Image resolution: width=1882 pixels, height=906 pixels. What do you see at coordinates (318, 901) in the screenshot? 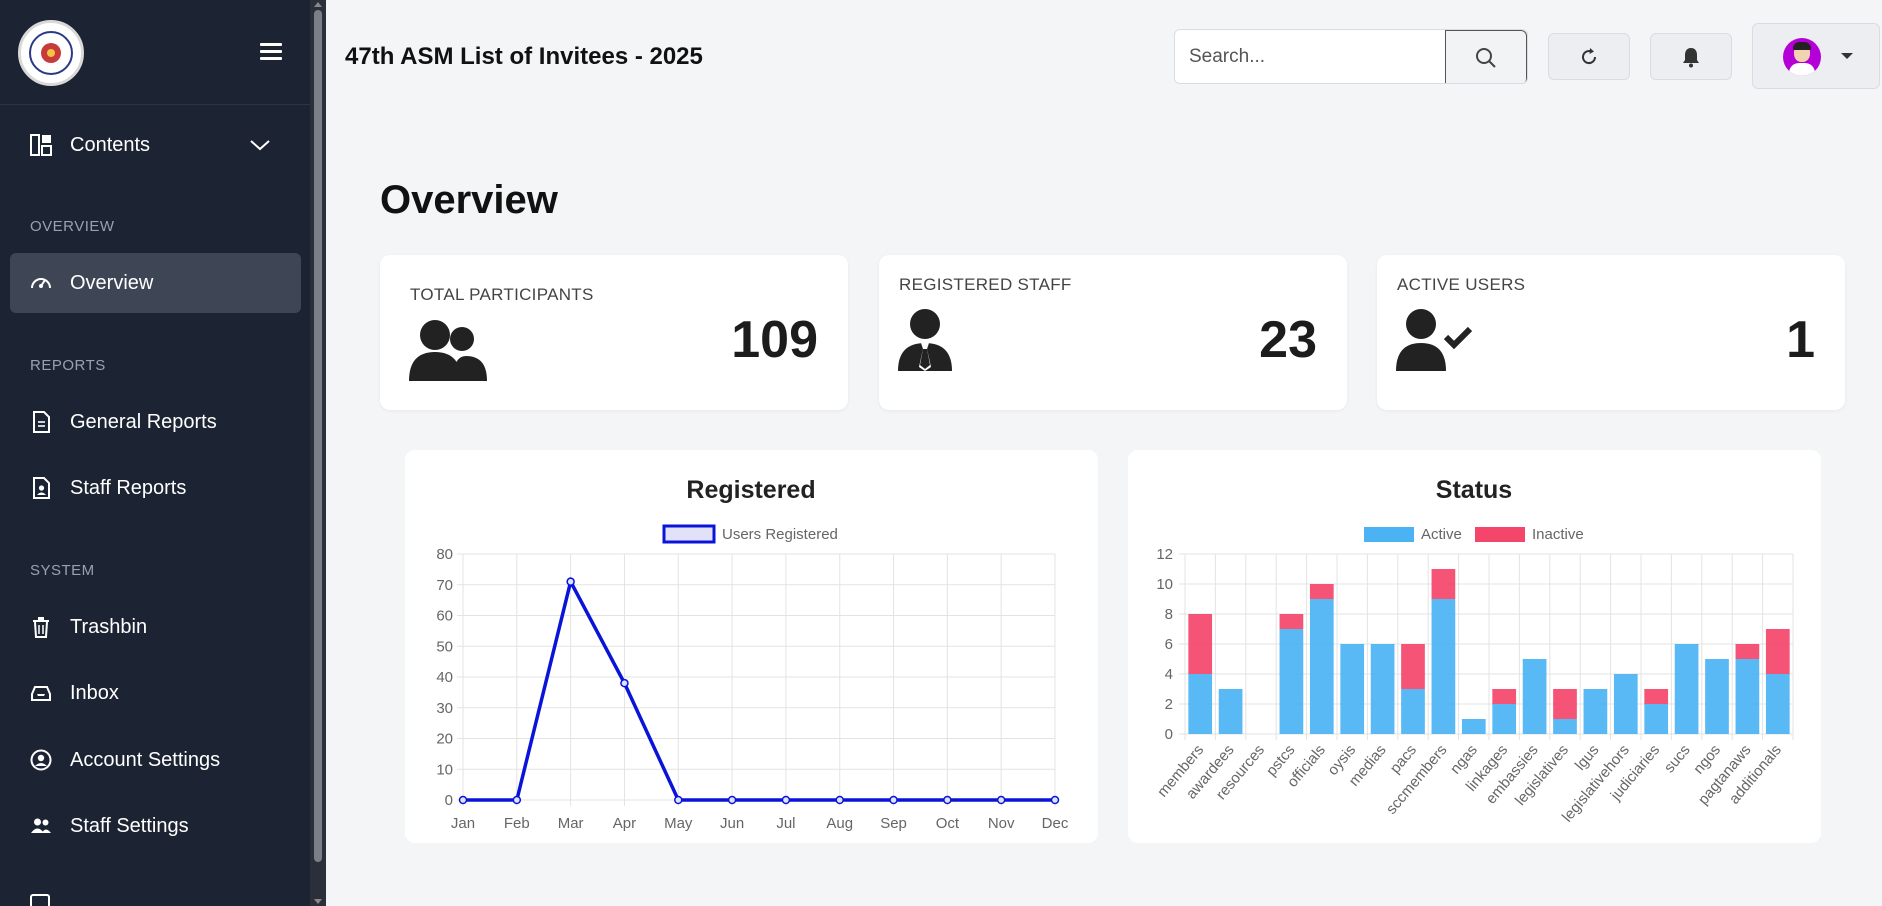
I see `scroll-down-arrow-icon` at bounding box center [318, 901].